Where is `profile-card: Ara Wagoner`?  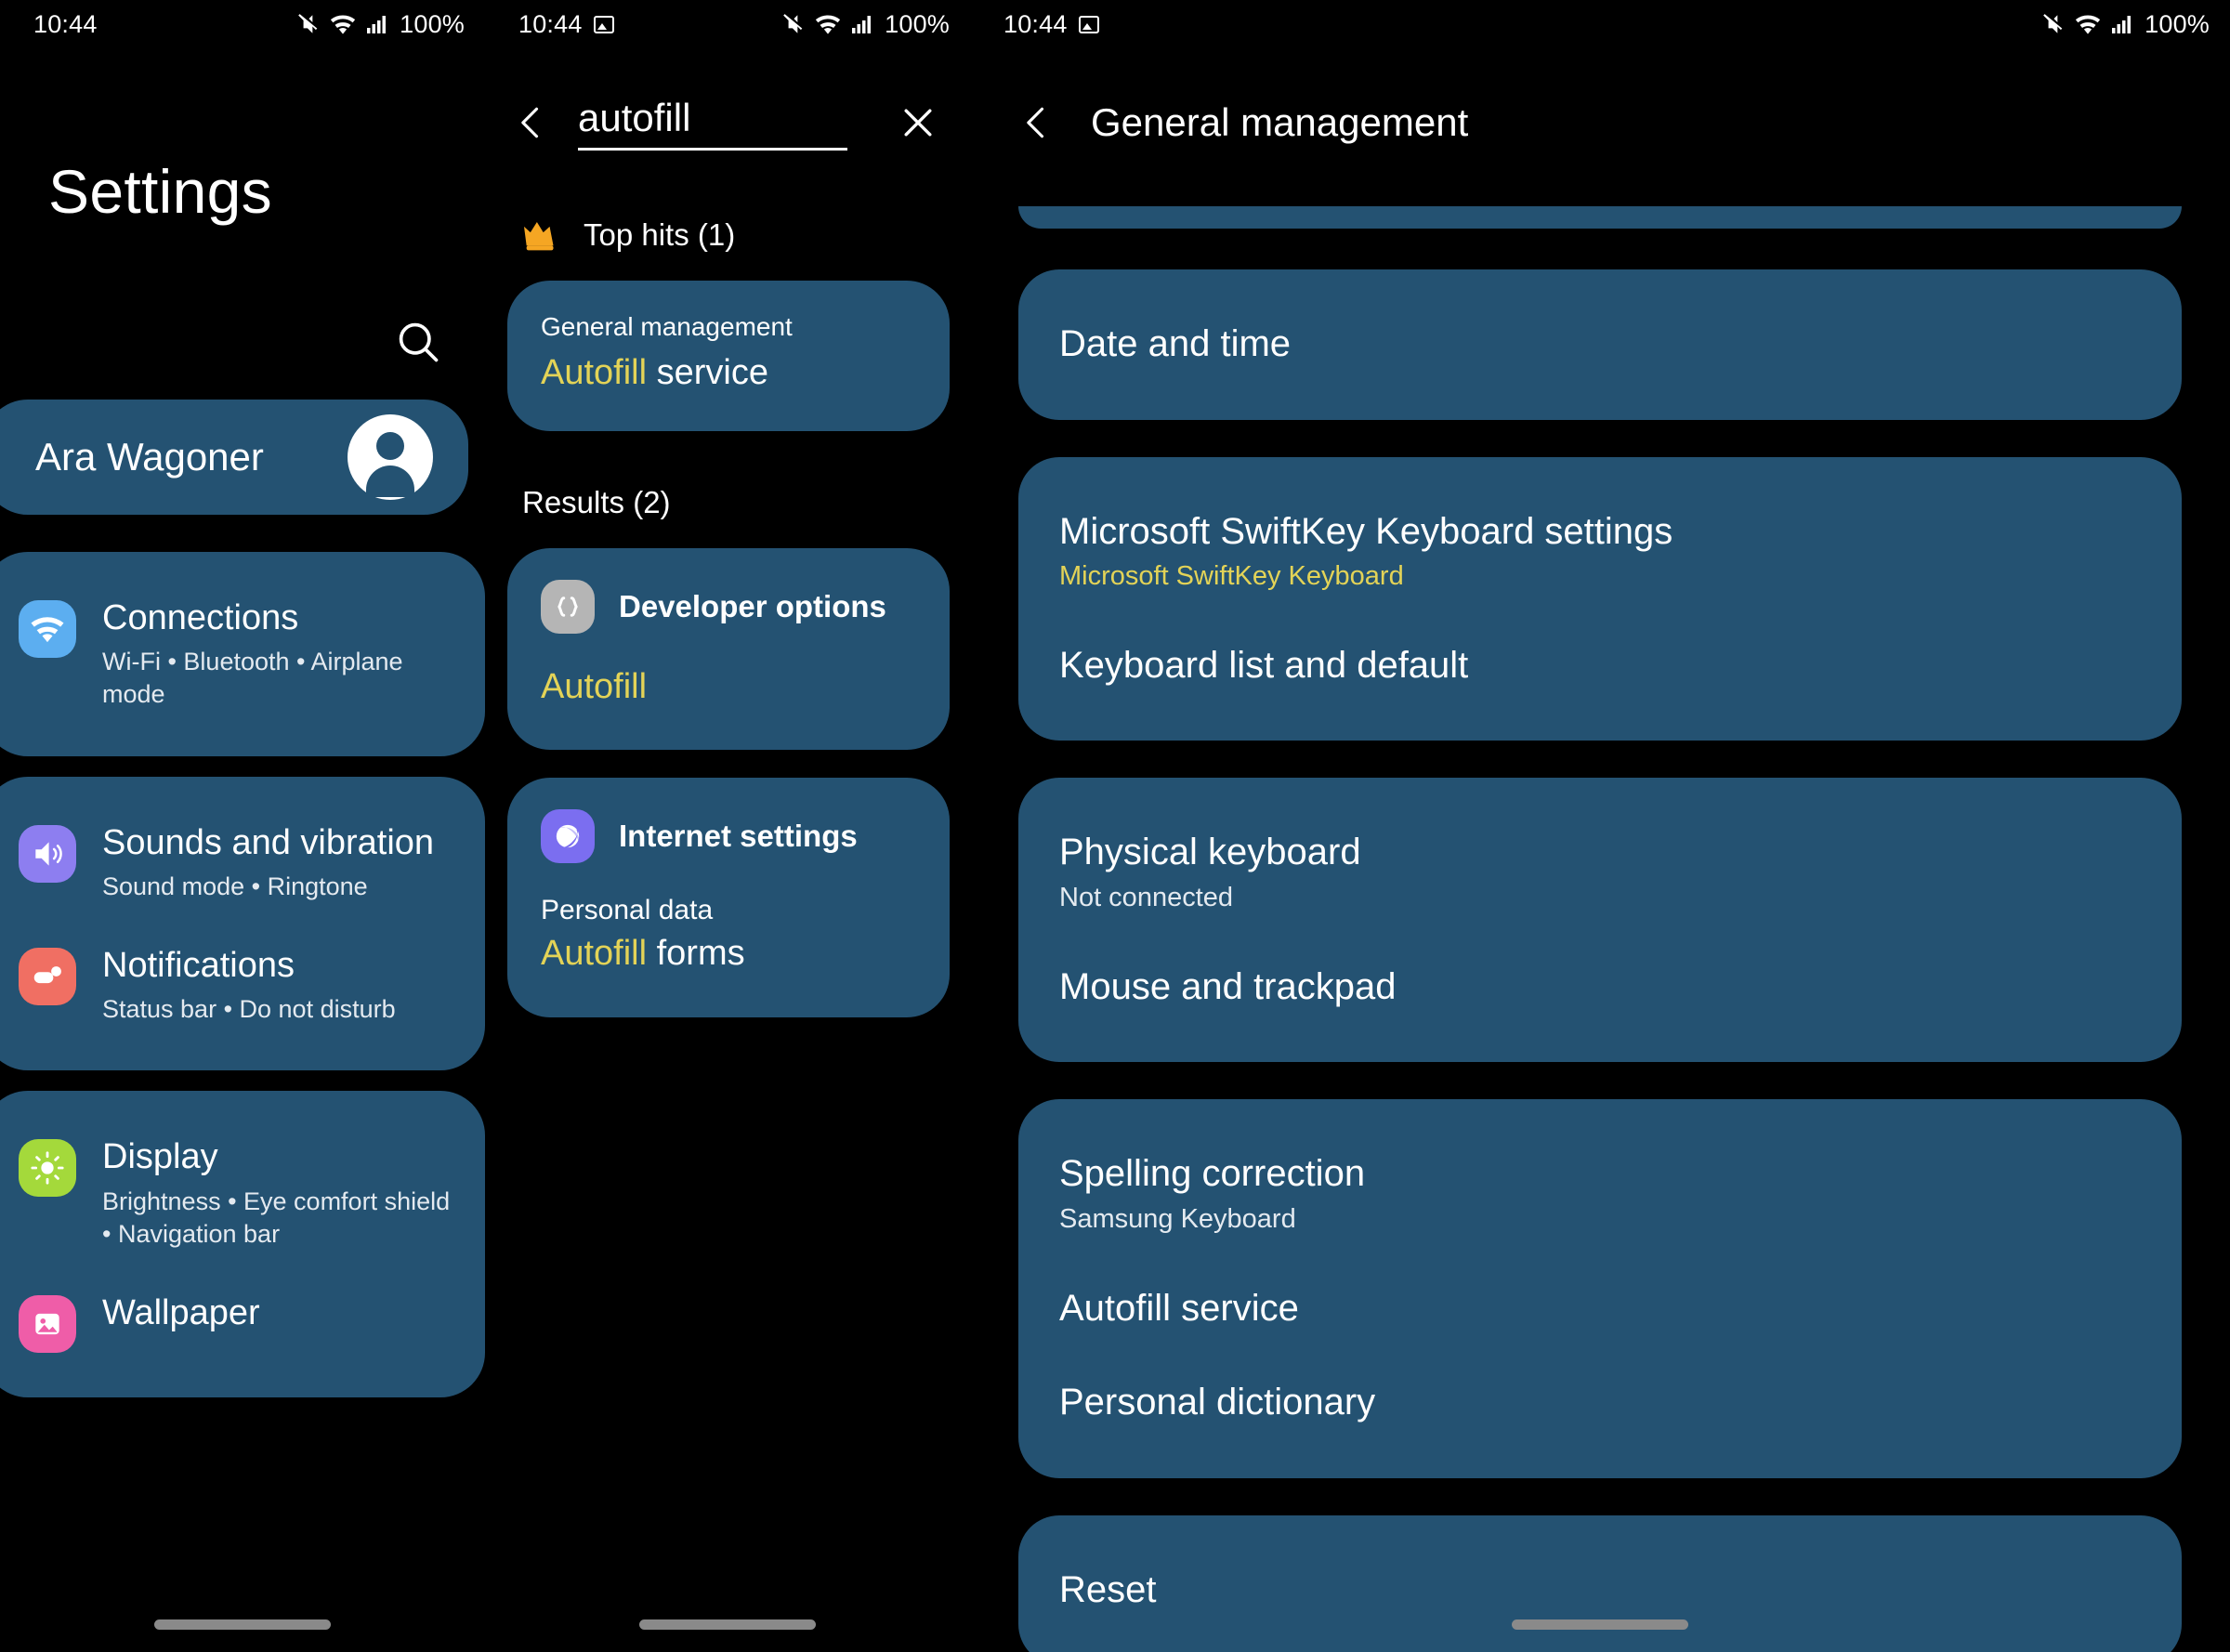 profile-card: Ara Wagoner is located at coordinates (234, 457).